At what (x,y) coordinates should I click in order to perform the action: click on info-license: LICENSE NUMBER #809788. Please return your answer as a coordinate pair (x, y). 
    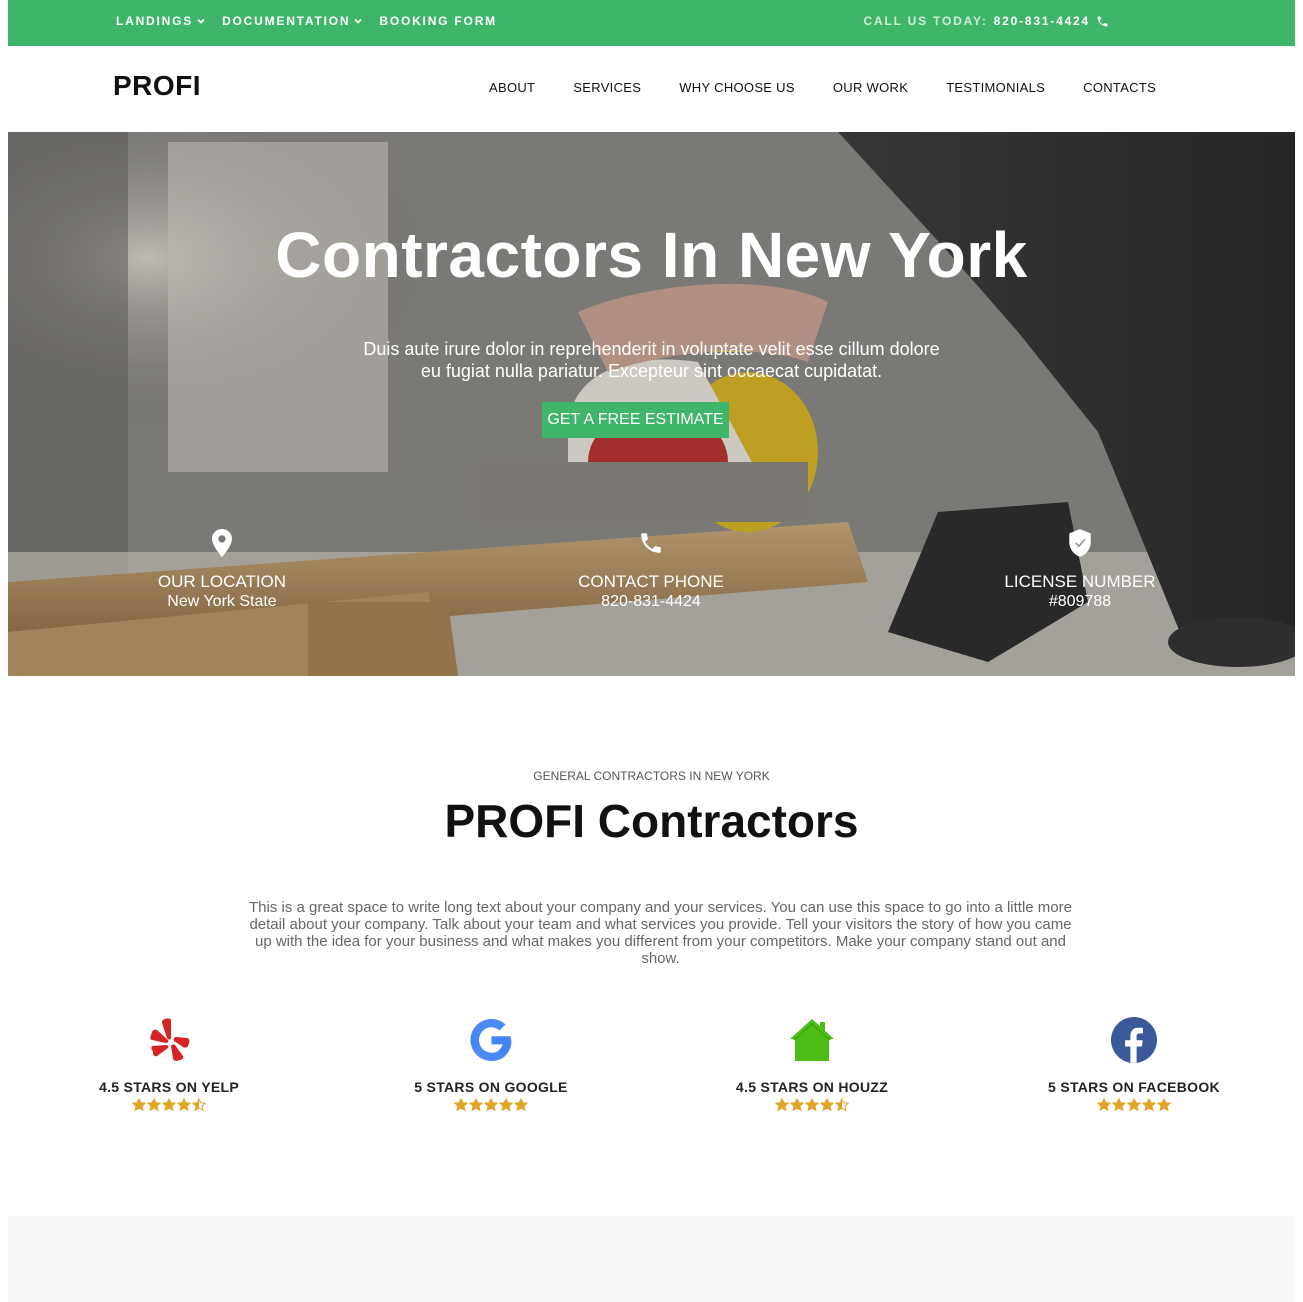
    Looking at the image, I should click on (1080, 570).